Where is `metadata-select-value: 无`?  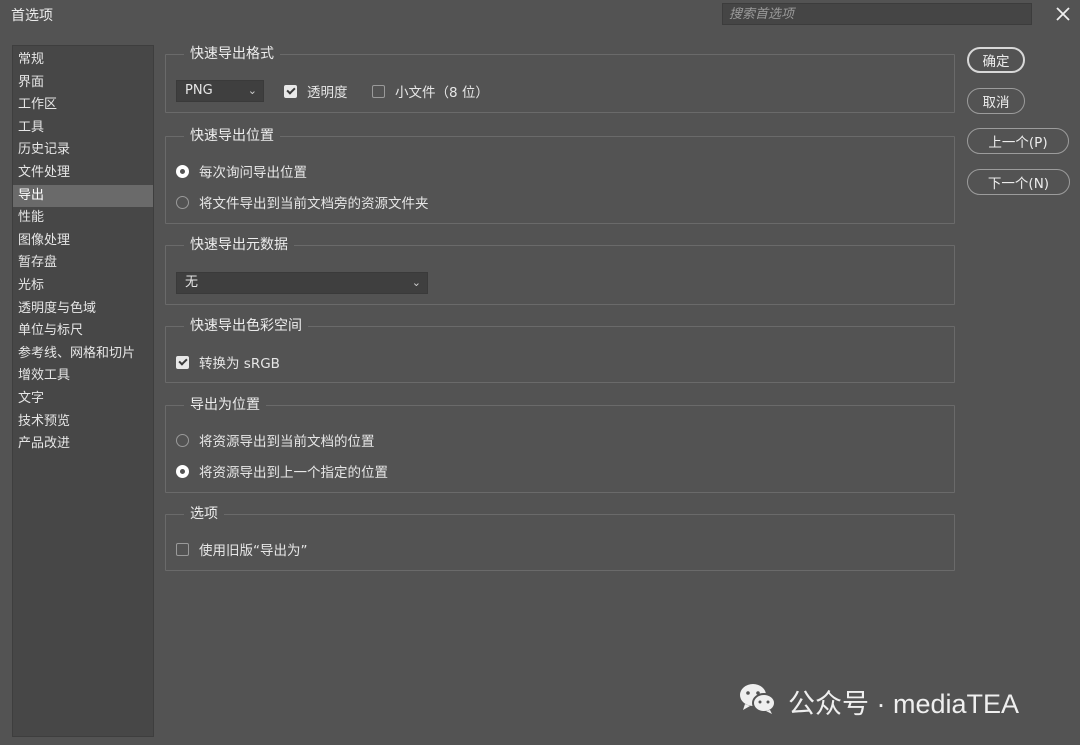
metadata-select-value: 无 is located at coordinates (192, 282).